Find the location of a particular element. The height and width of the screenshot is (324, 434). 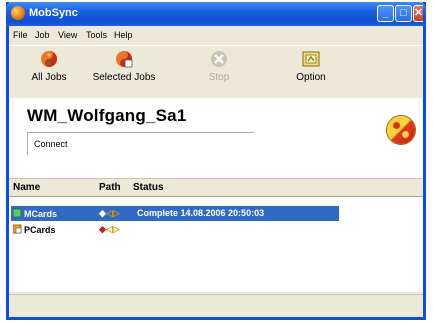

item-name: PCards is located at coordinates (40, 230).